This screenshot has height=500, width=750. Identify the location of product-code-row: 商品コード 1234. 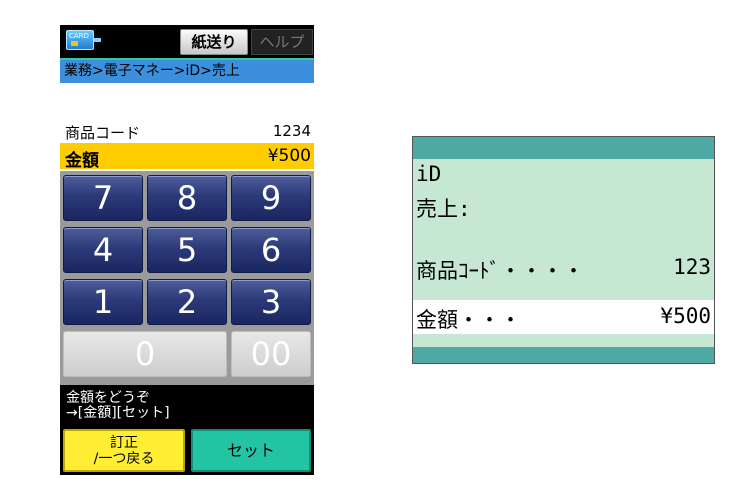
(187, 131).